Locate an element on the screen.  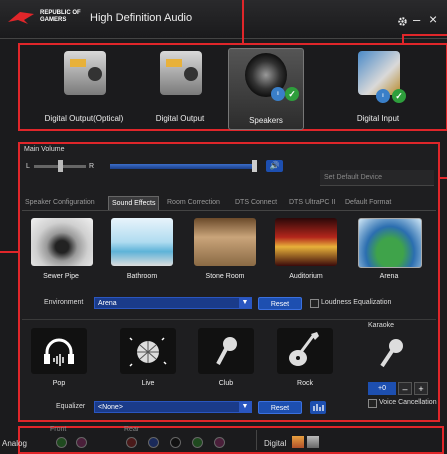
rog-logo-icon is located at coordinates (21, 18).